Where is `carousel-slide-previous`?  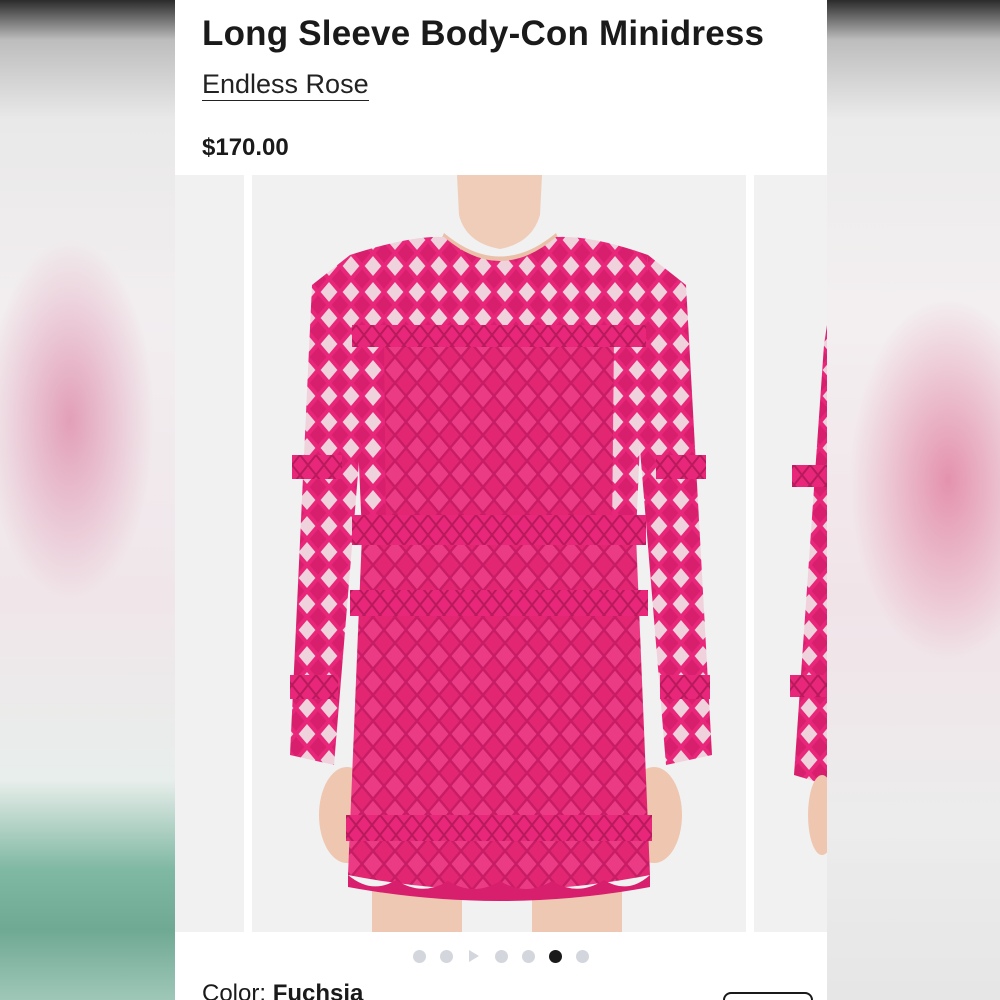 carousel-slide-previous is located at coordinates (209, 553).